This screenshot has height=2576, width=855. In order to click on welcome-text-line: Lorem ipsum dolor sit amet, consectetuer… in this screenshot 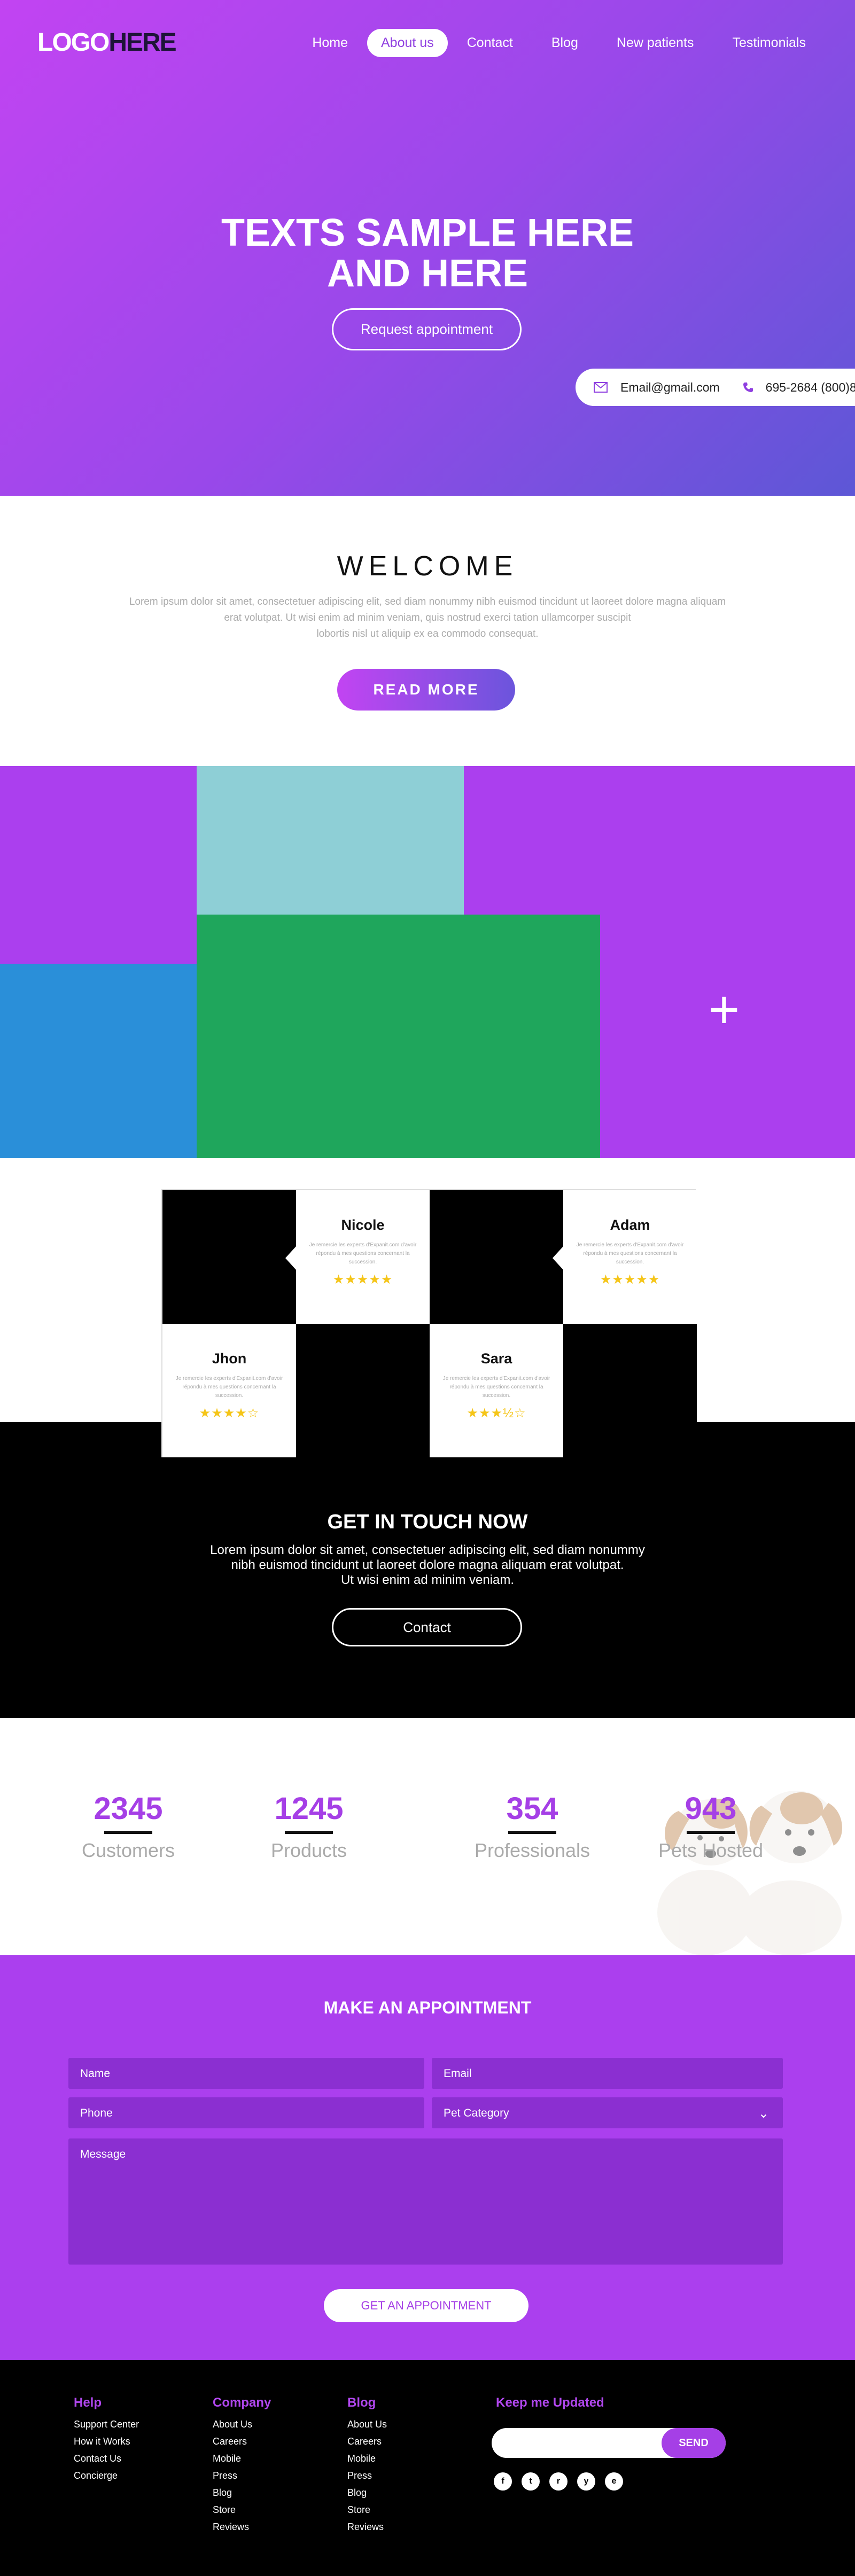, I will do `click(428, 601)`.